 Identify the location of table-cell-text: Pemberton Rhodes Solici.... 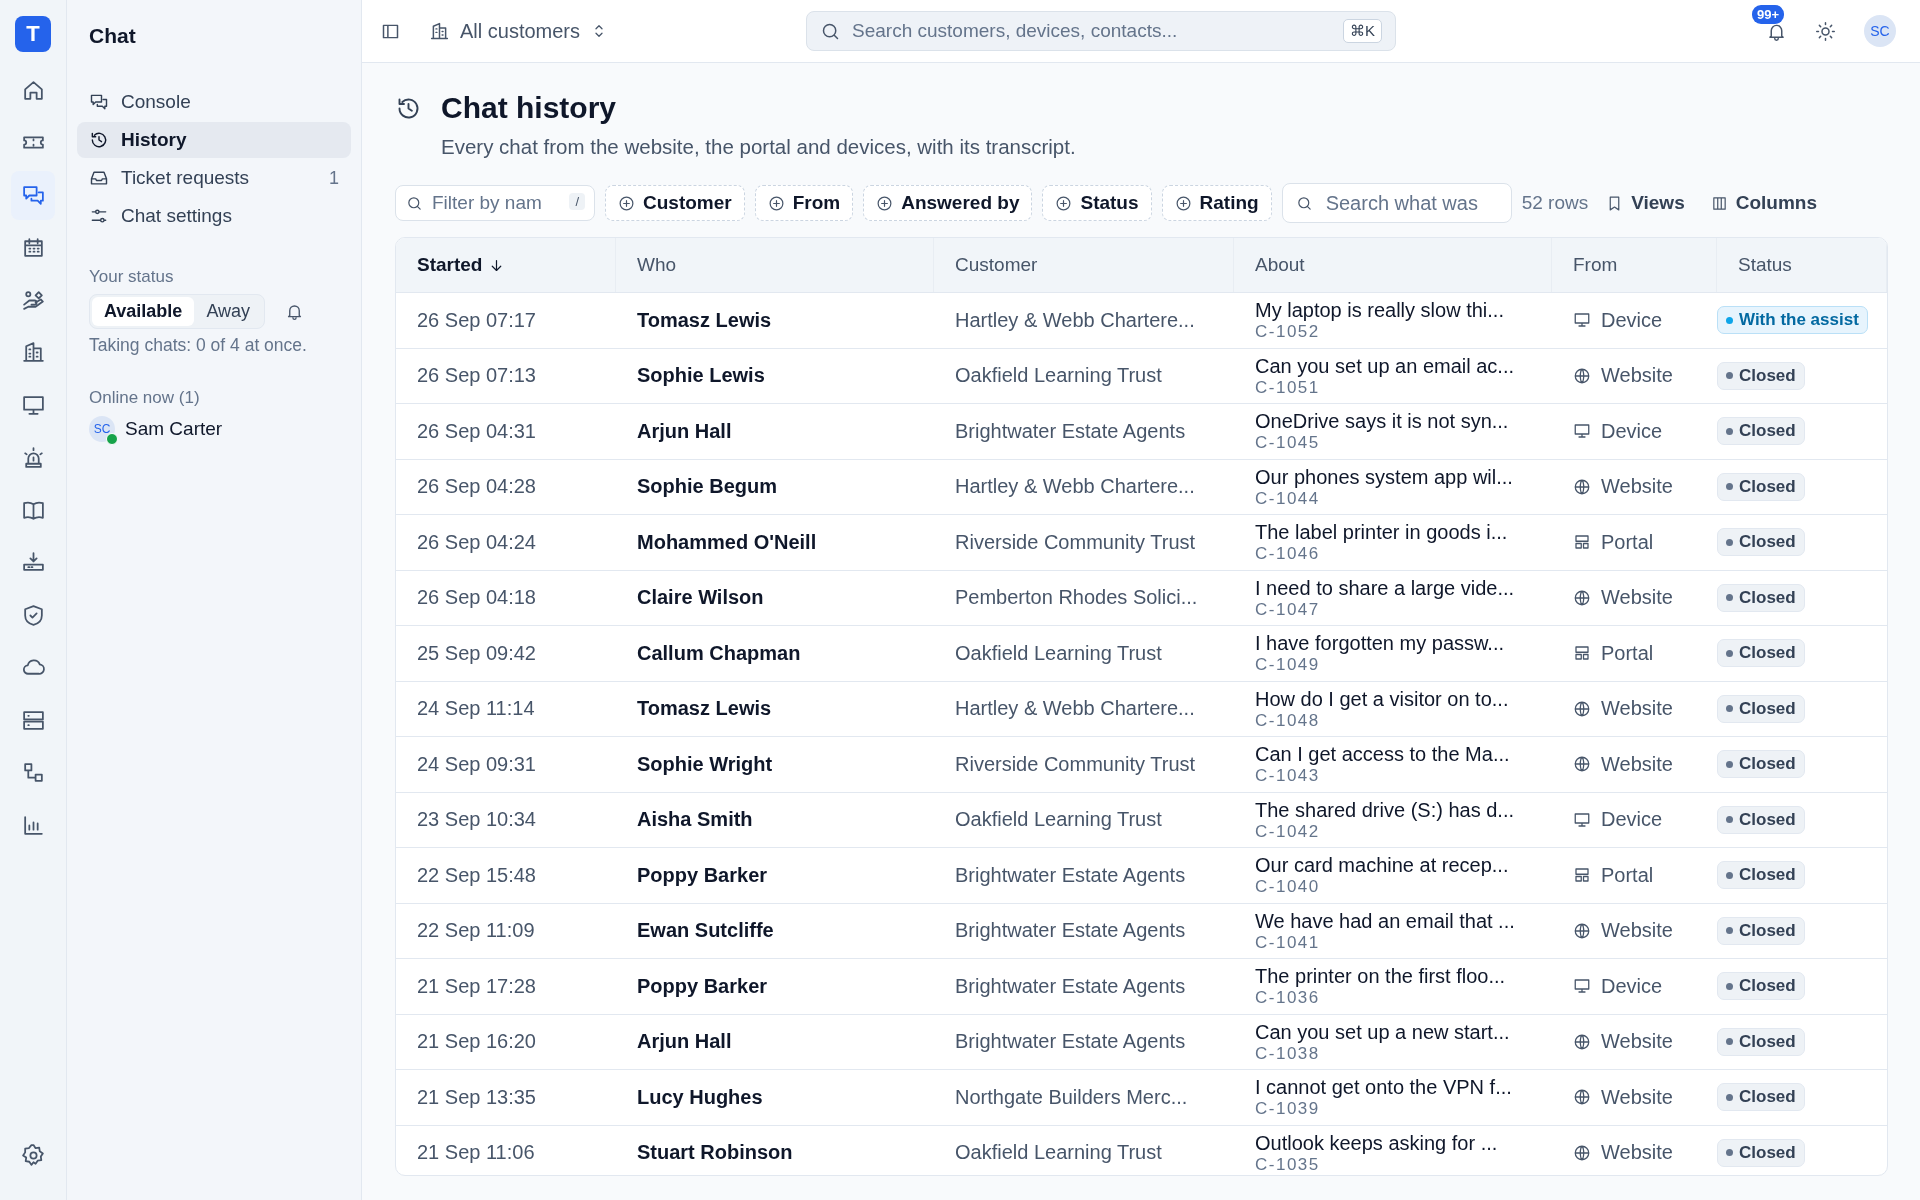
(1076, 598).